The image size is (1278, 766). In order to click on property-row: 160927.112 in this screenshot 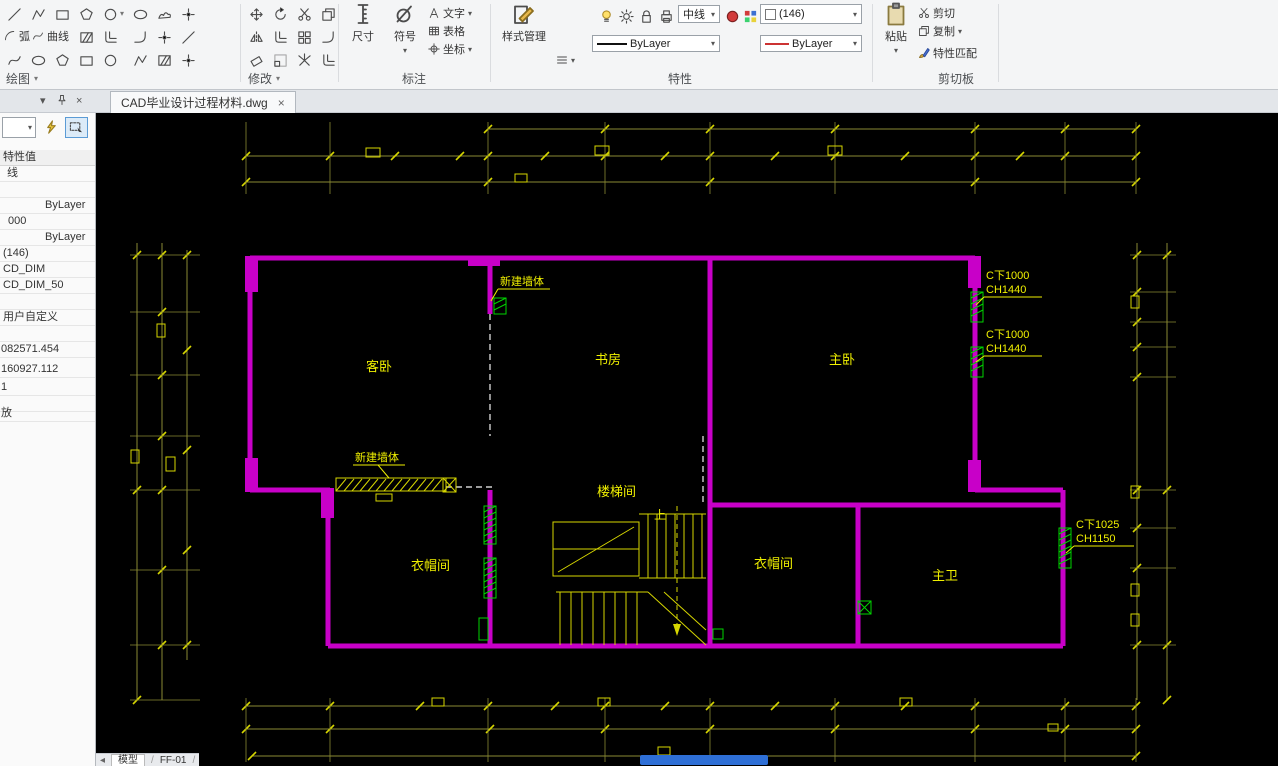, I will do `click(47, 370)`.